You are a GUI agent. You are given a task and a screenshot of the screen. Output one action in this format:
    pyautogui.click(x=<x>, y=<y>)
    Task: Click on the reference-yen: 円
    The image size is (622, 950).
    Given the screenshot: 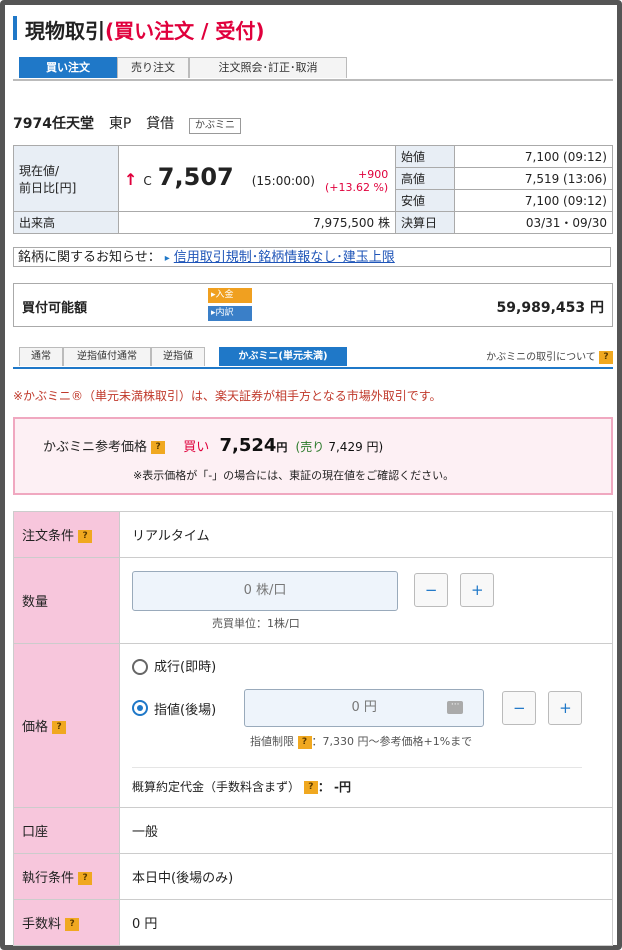 What is the action you would take?
    pyautogui.click(x=282, y=447)
    